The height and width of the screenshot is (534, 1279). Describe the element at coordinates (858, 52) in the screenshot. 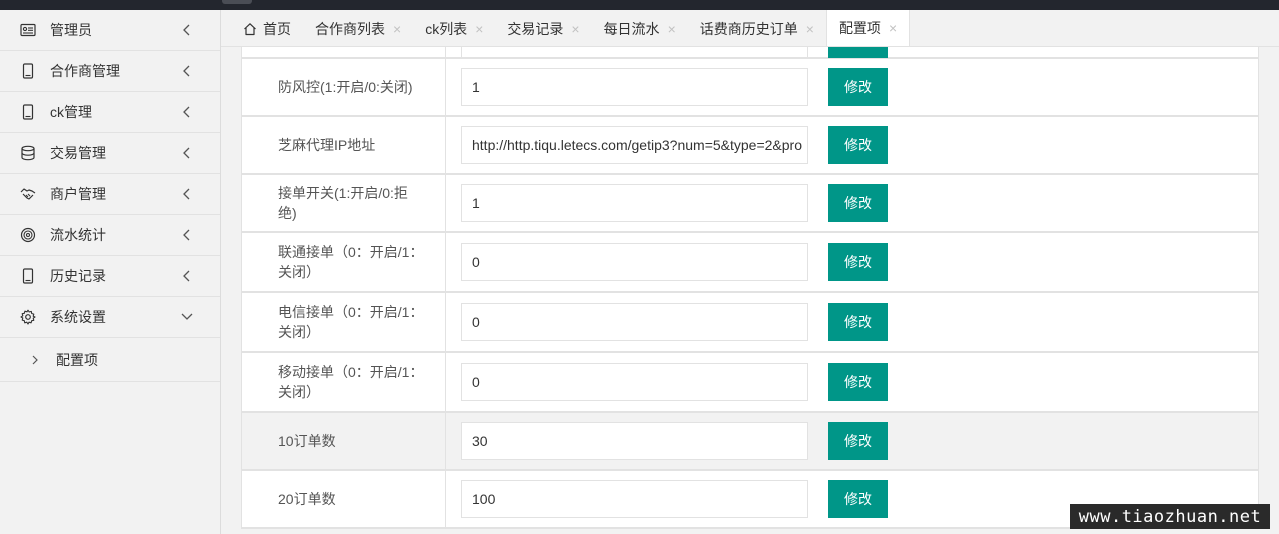

I see `modify-button-partial` at that location.